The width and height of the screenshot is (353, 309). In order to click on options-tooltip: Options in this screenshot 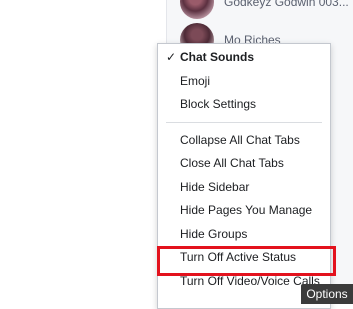, I will do `click(327, 294)`.